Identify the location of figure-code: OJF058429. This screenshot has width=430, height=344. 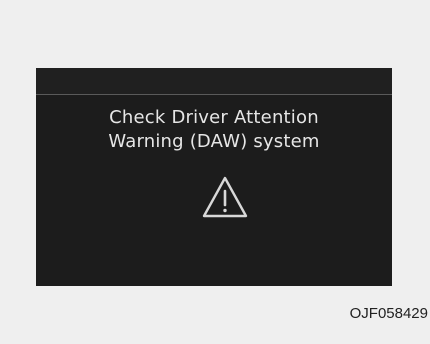
(388, 313).